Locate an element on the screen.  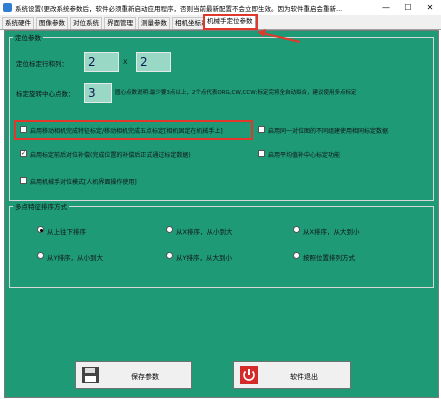
annotation-arrow-icon is located at coordinates (279, 36).